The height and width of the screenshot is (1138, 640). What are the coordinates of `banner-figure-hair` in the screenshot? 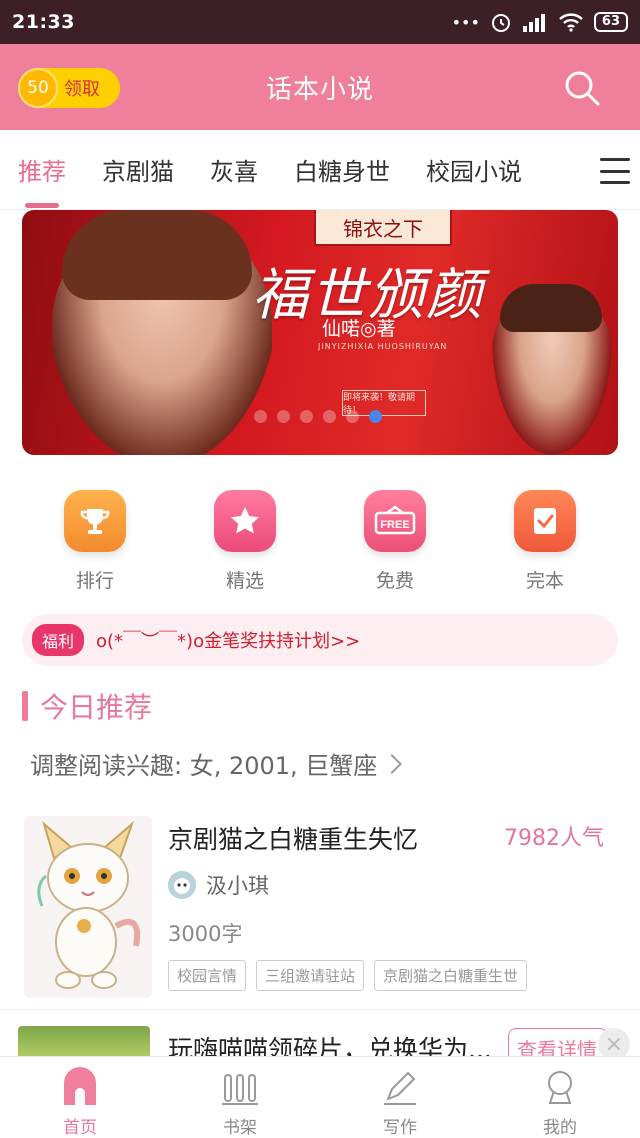 It's located at (157, 255).